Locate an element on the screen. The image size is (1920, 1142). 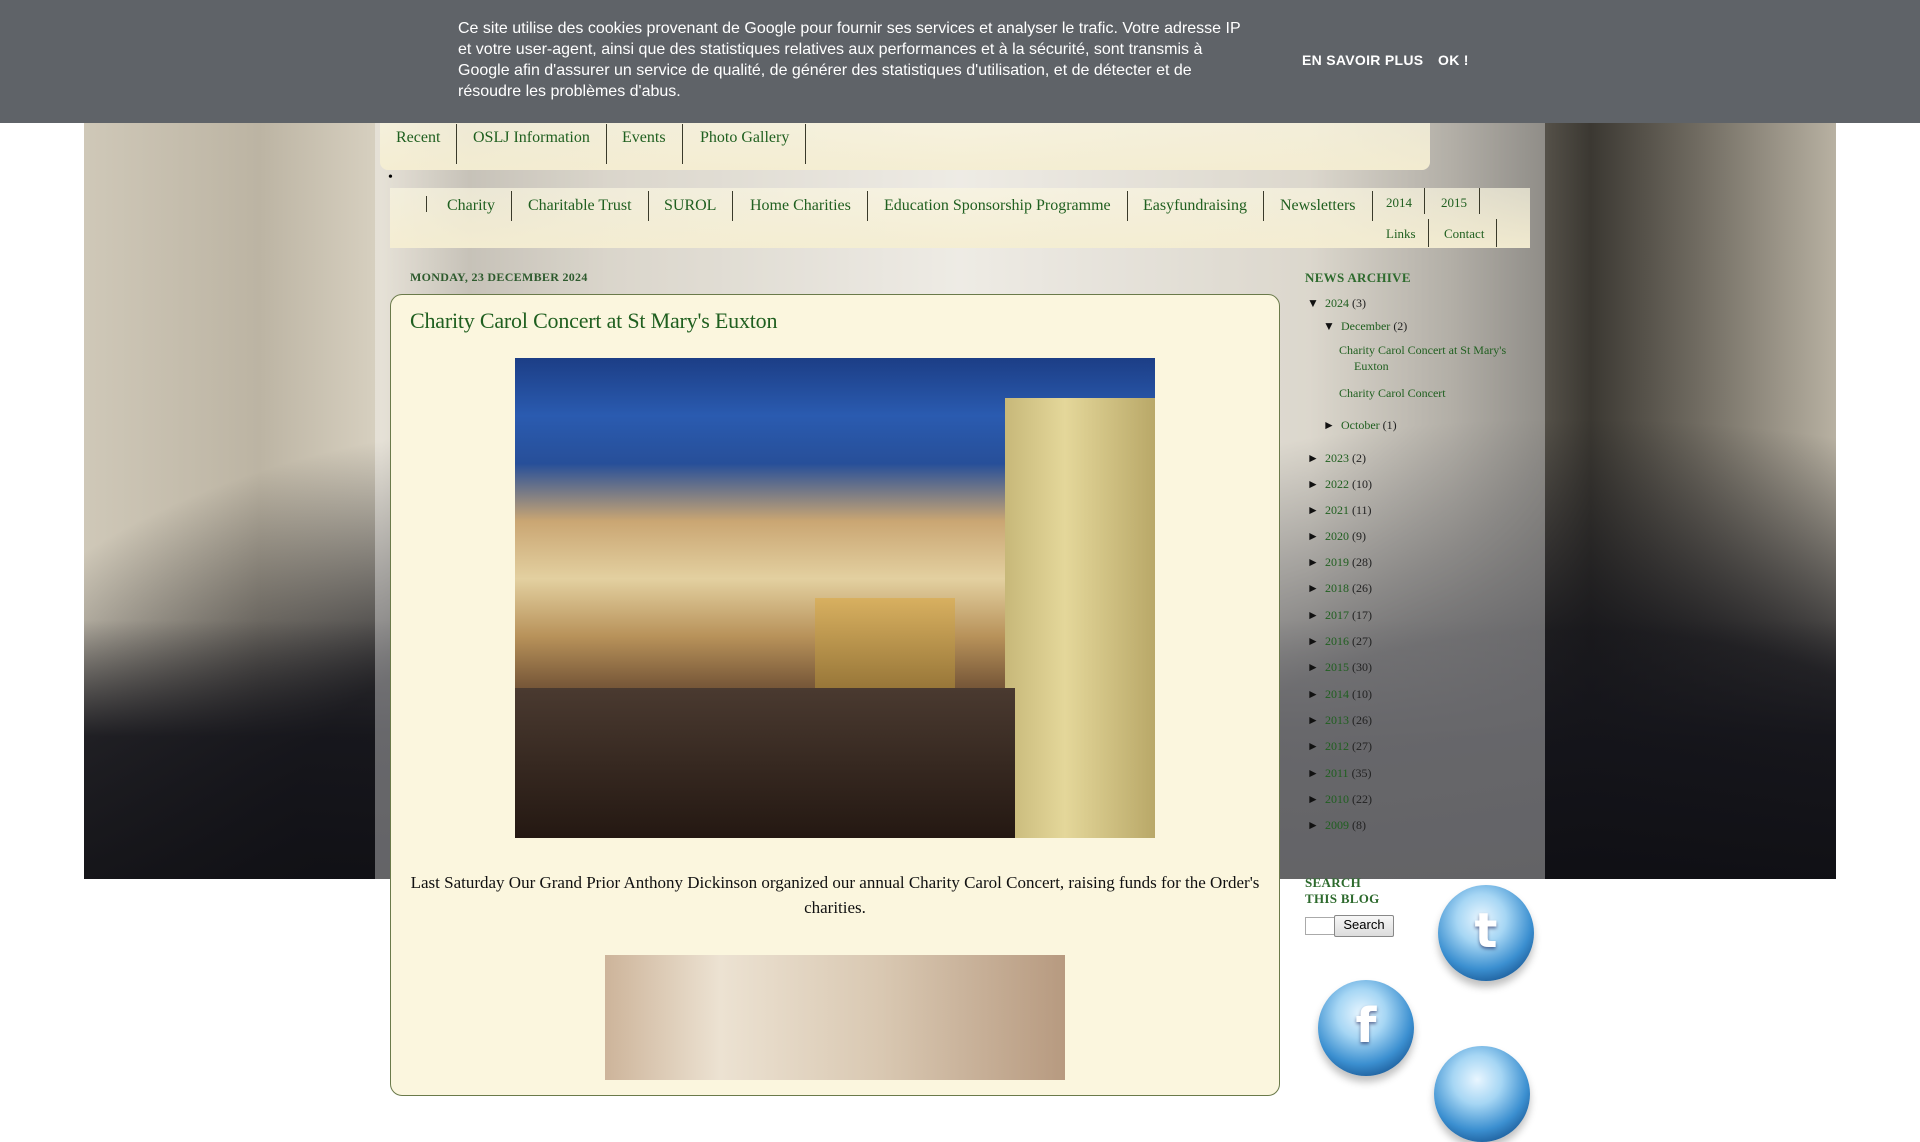
archive-year-link: 2024 is located at coordinates (1337, 303).